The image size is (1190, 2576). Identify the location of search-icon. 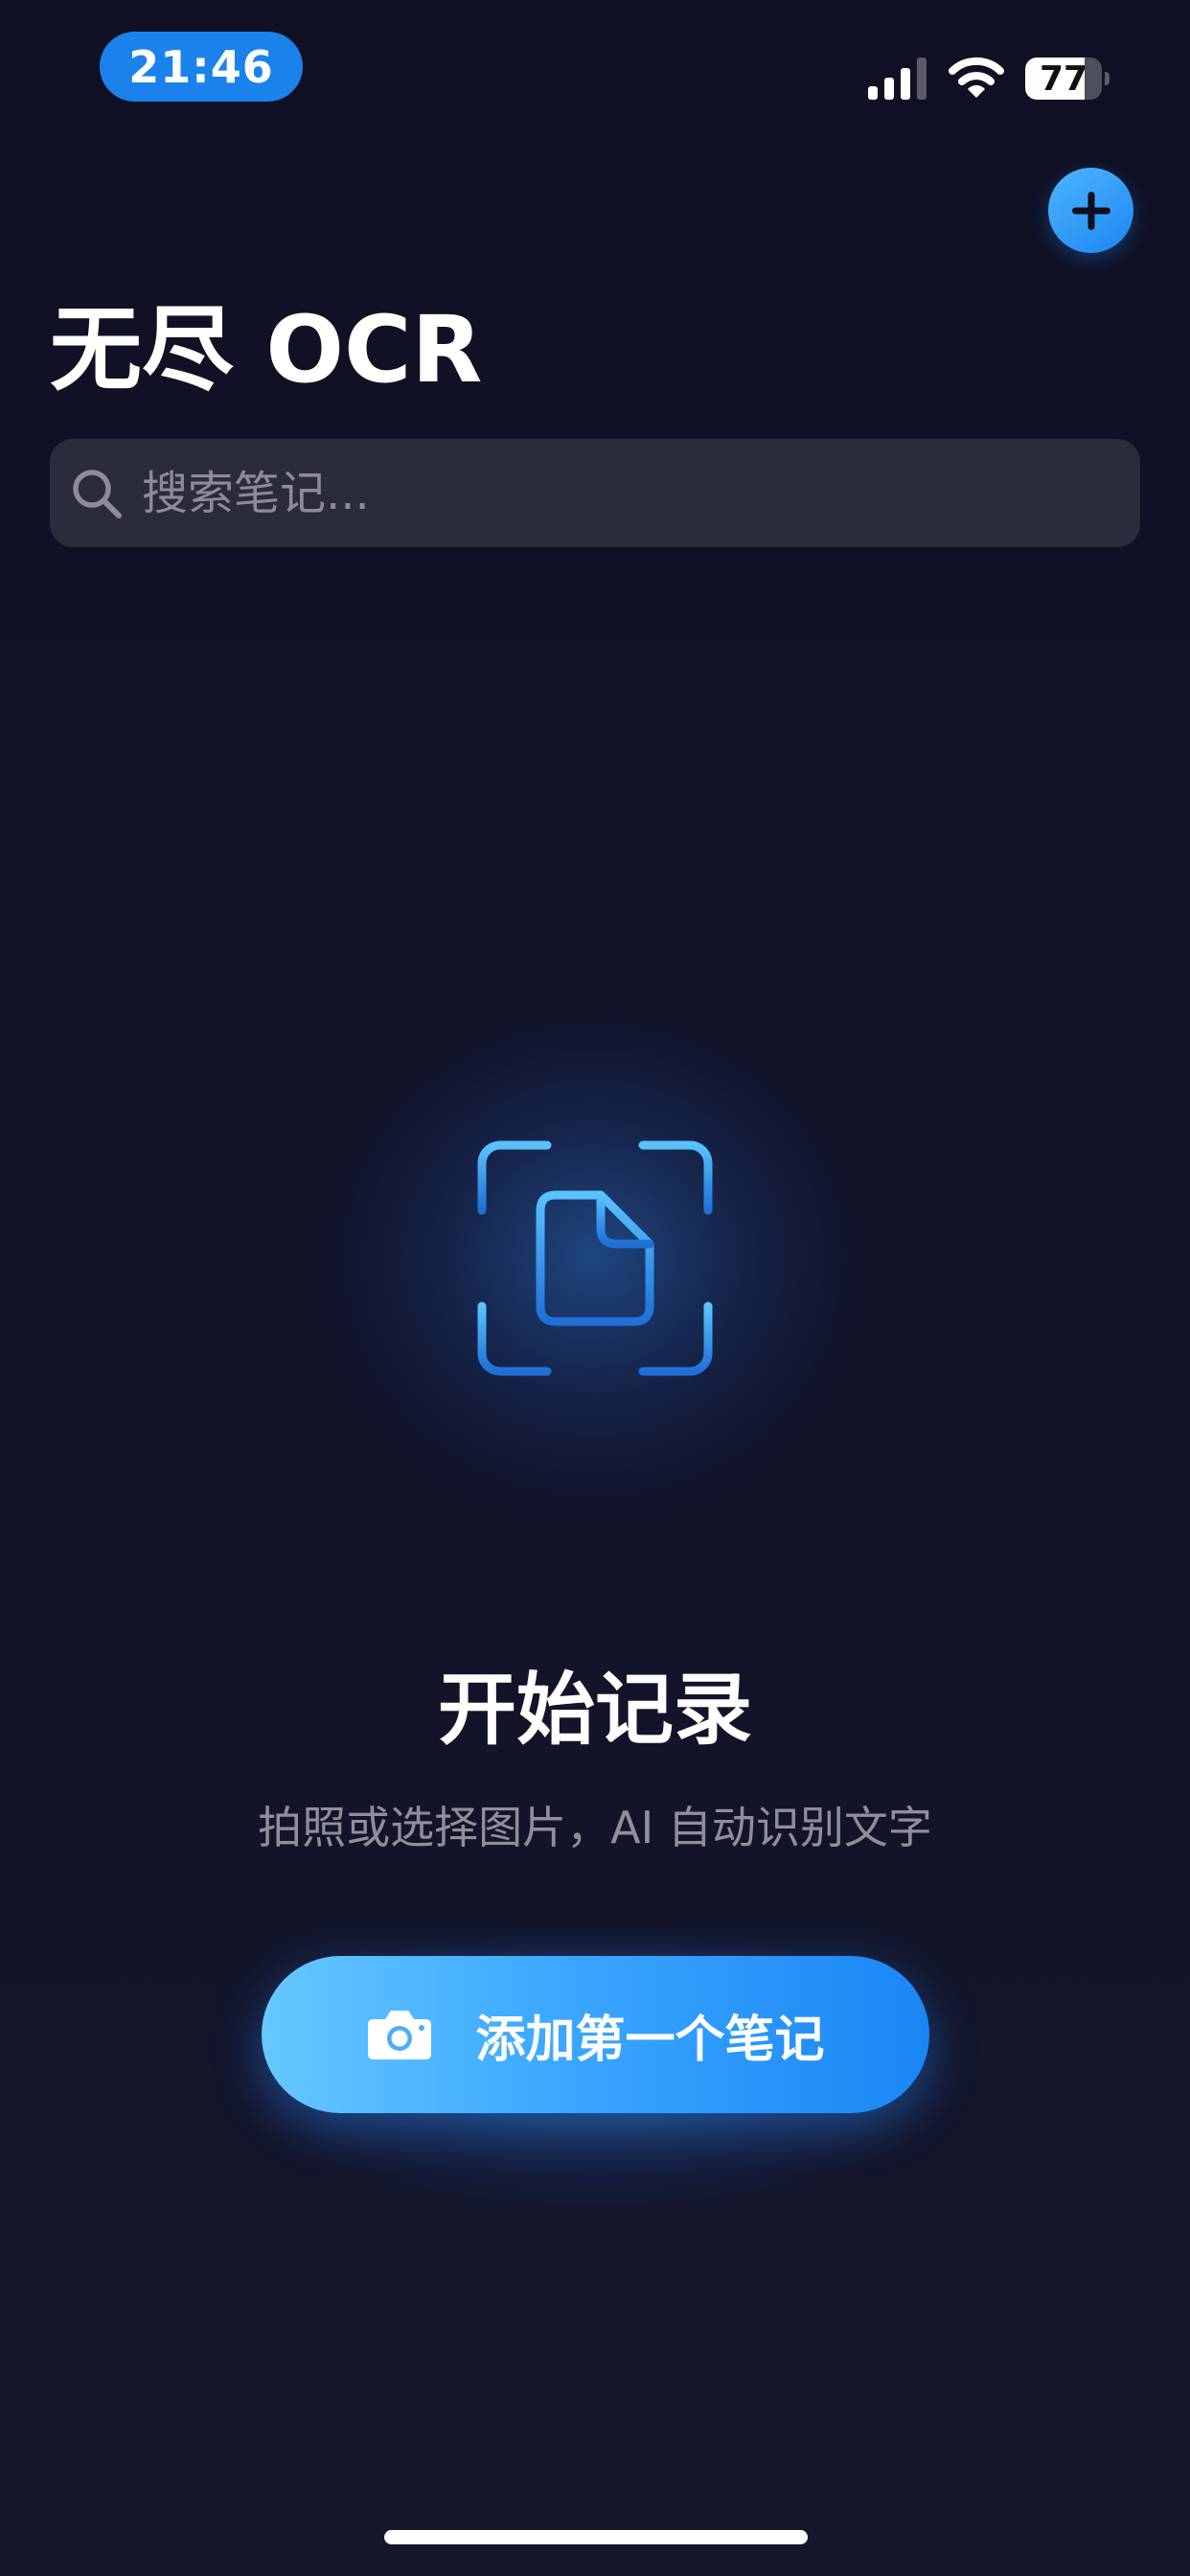
(97, 494).